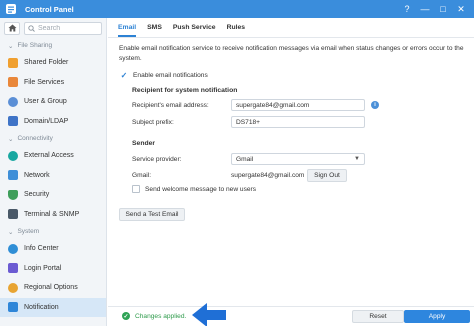 The width and height of the screenshot is (474, 326). I want to click on tab-rules: Rules, so click(236, 30).